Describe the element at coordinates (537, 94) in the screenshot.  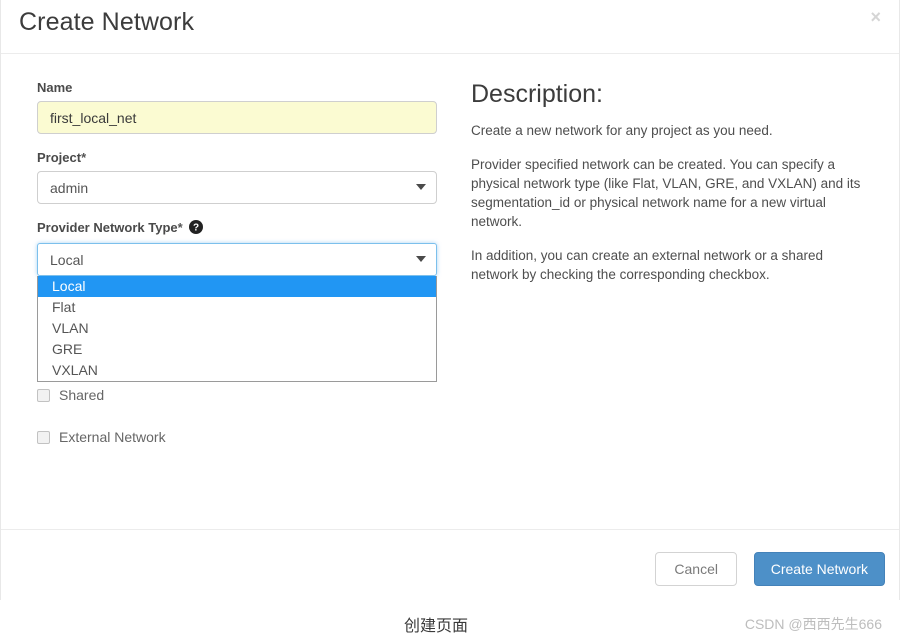
I see `description-title: Description:` at that location.